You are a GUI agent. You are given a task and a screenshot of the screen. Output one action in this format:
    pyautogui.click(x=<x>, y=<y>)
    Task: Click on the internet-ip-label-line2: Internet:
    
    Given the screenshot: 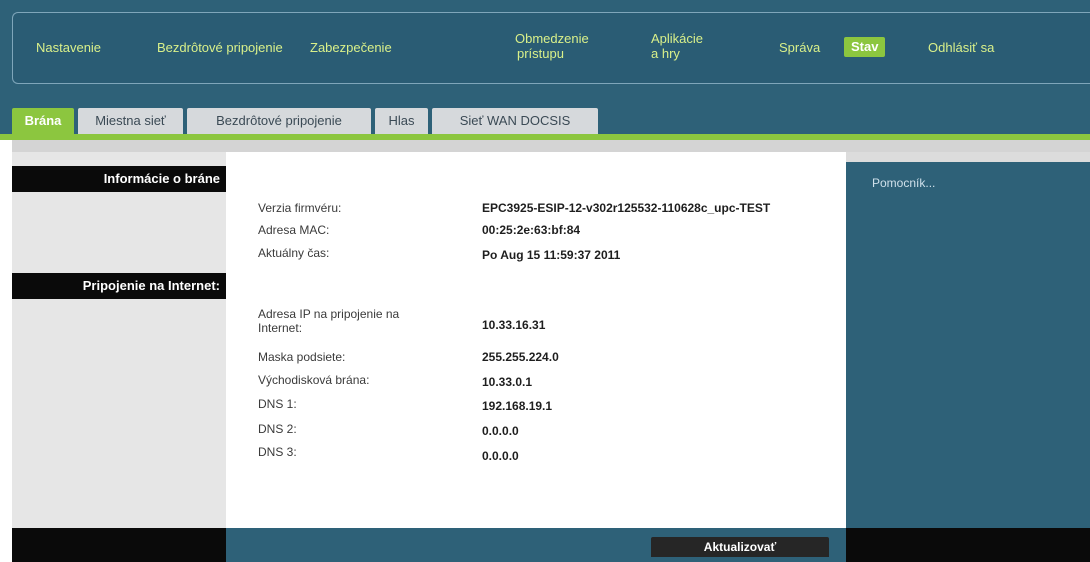 What is the action you would take?
    pyautogui.click(x=280, y=328)
    